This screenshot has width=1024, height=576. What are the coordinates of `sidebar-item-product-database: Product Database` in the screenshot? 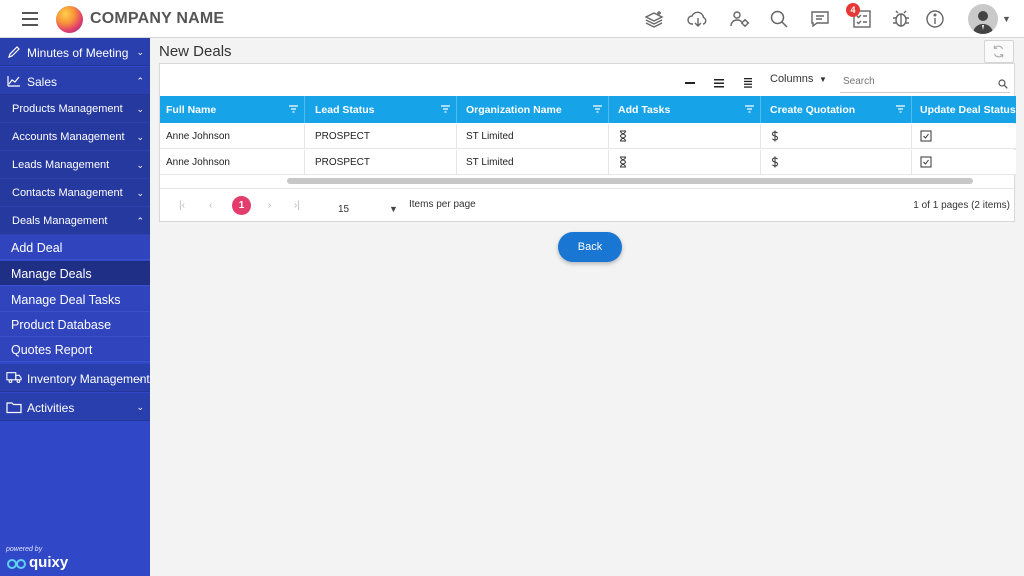 It's located at (75, 324).